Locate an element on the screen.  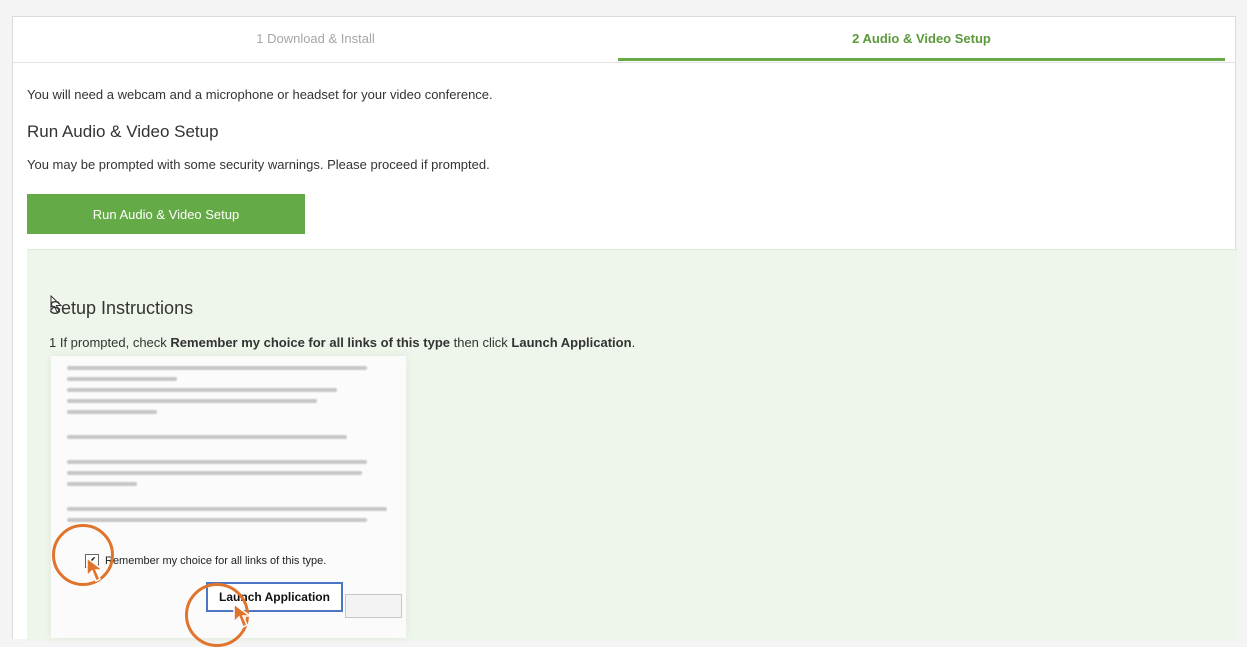
step-text-prefix: 1 If prompted, check is located at coordinates (110, 342).